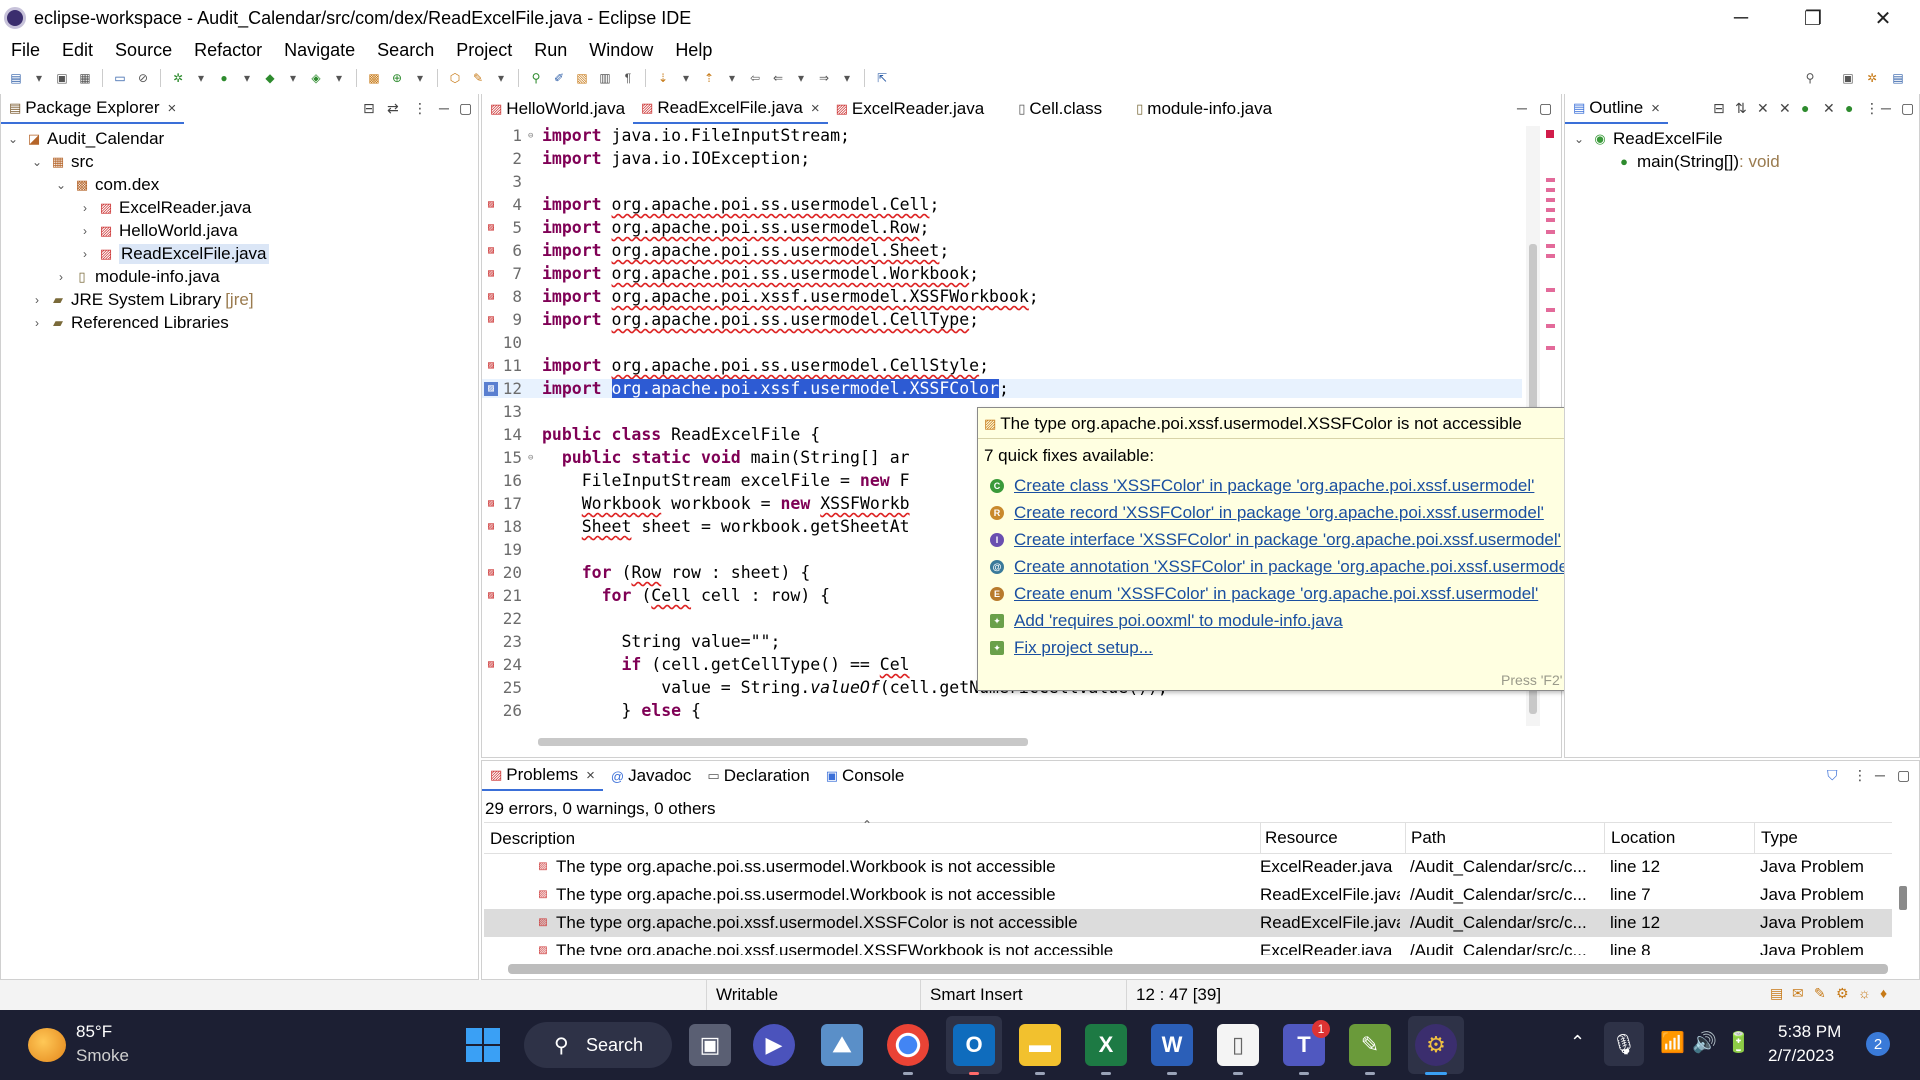 This screenshot has width=1920, height=1080. What do you see at coordinates (484, 50) in the screenshot?
I see `menu-project: Project` at bounding box center [484, 50].